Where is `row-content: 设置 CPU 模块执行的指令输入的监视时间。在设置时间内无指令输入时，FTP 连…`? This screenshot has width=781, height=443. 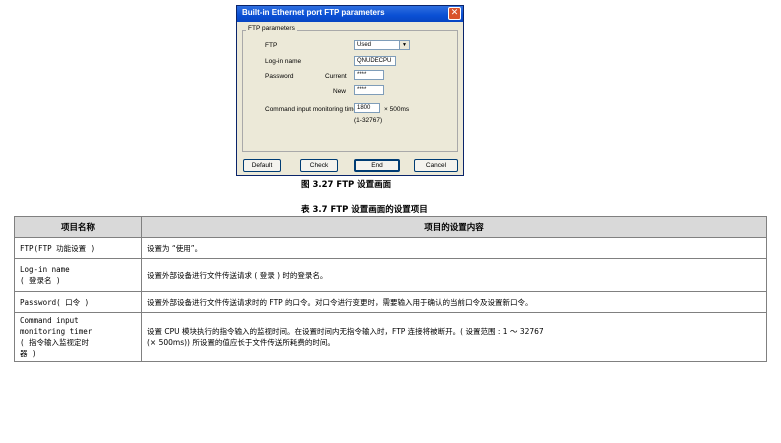 row-content: 设置 CPU 模块执行的指令输入的监视时间。在设置时间内无指令输入时，FTP 连… is located at coordinates (454, 337).